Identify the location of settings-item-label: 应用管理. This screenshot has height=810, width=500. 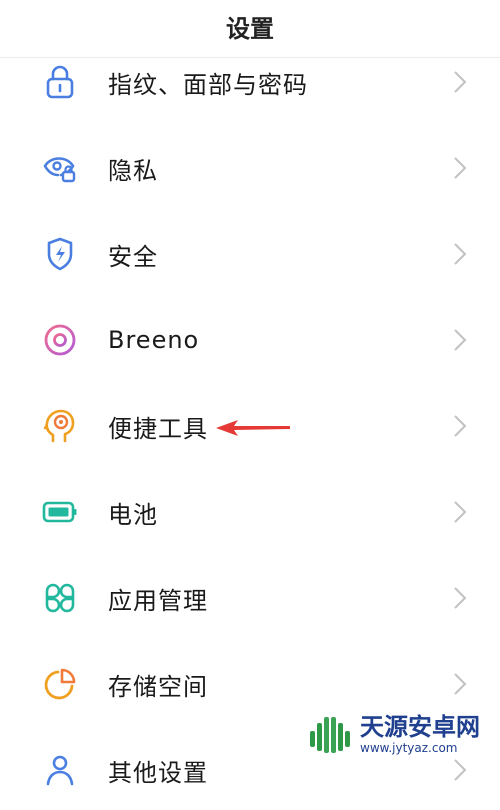
(158, 600).